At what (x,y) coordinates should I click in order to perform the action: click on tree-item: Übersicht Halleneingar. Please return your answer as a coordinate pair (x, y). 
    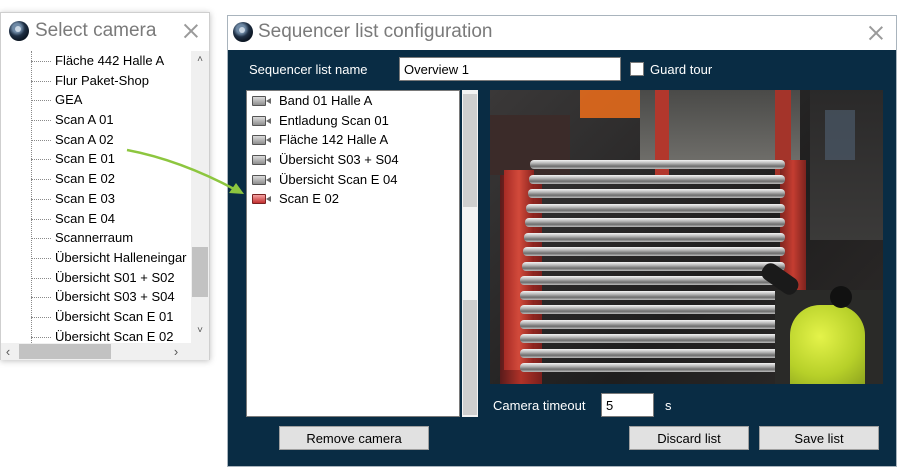
    Looking at the image, I should click on (96, 258).